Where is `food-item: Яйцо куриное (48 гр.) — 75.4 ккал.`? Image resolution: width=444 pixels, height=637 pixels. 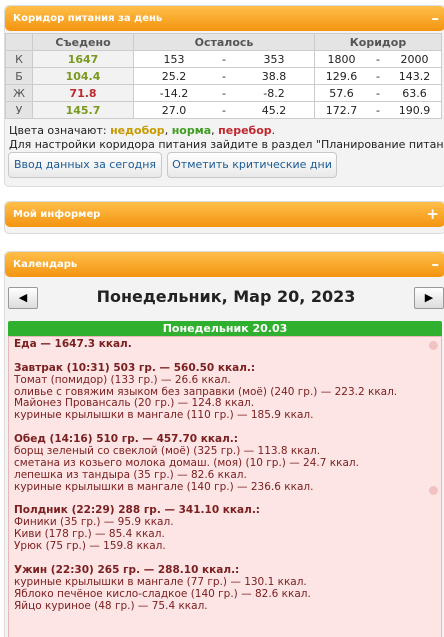 food-item: Яйцо куриное (48 гр.) — 75.4 ккал. is located at coordinates (111, 605).